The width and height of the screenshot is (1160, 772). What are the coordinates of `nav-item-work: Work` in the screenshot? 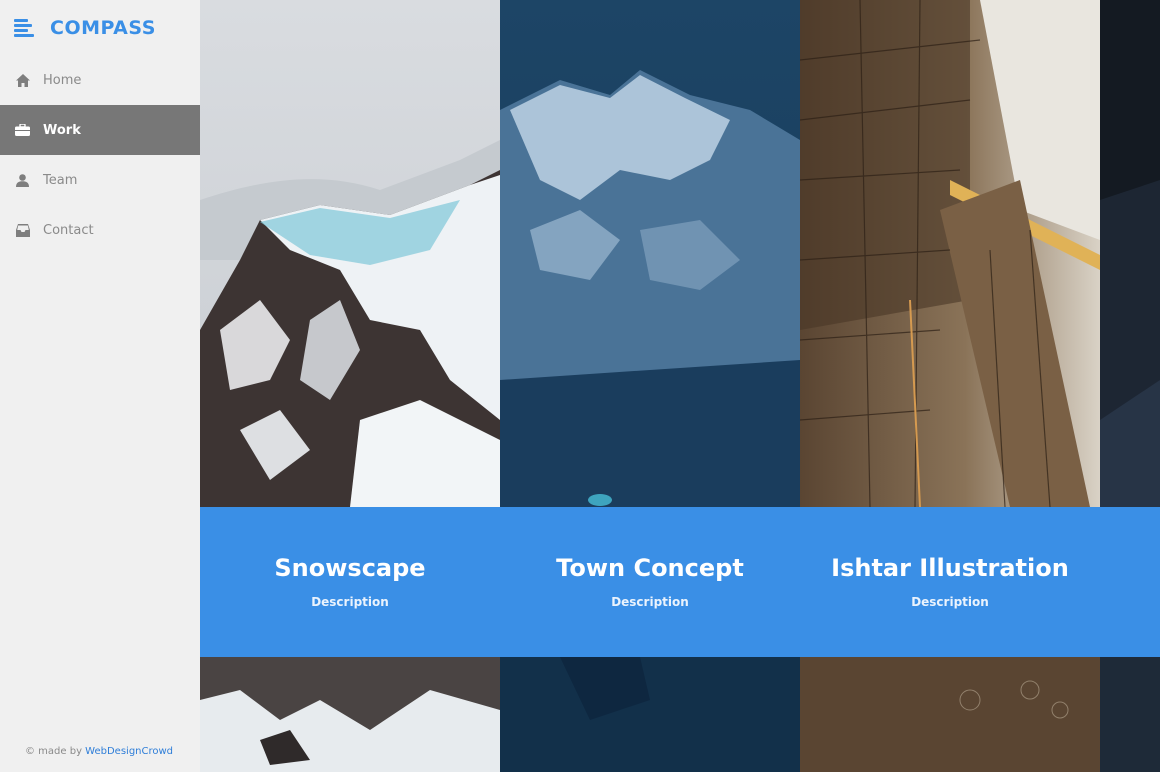 It's located at (100, 130).